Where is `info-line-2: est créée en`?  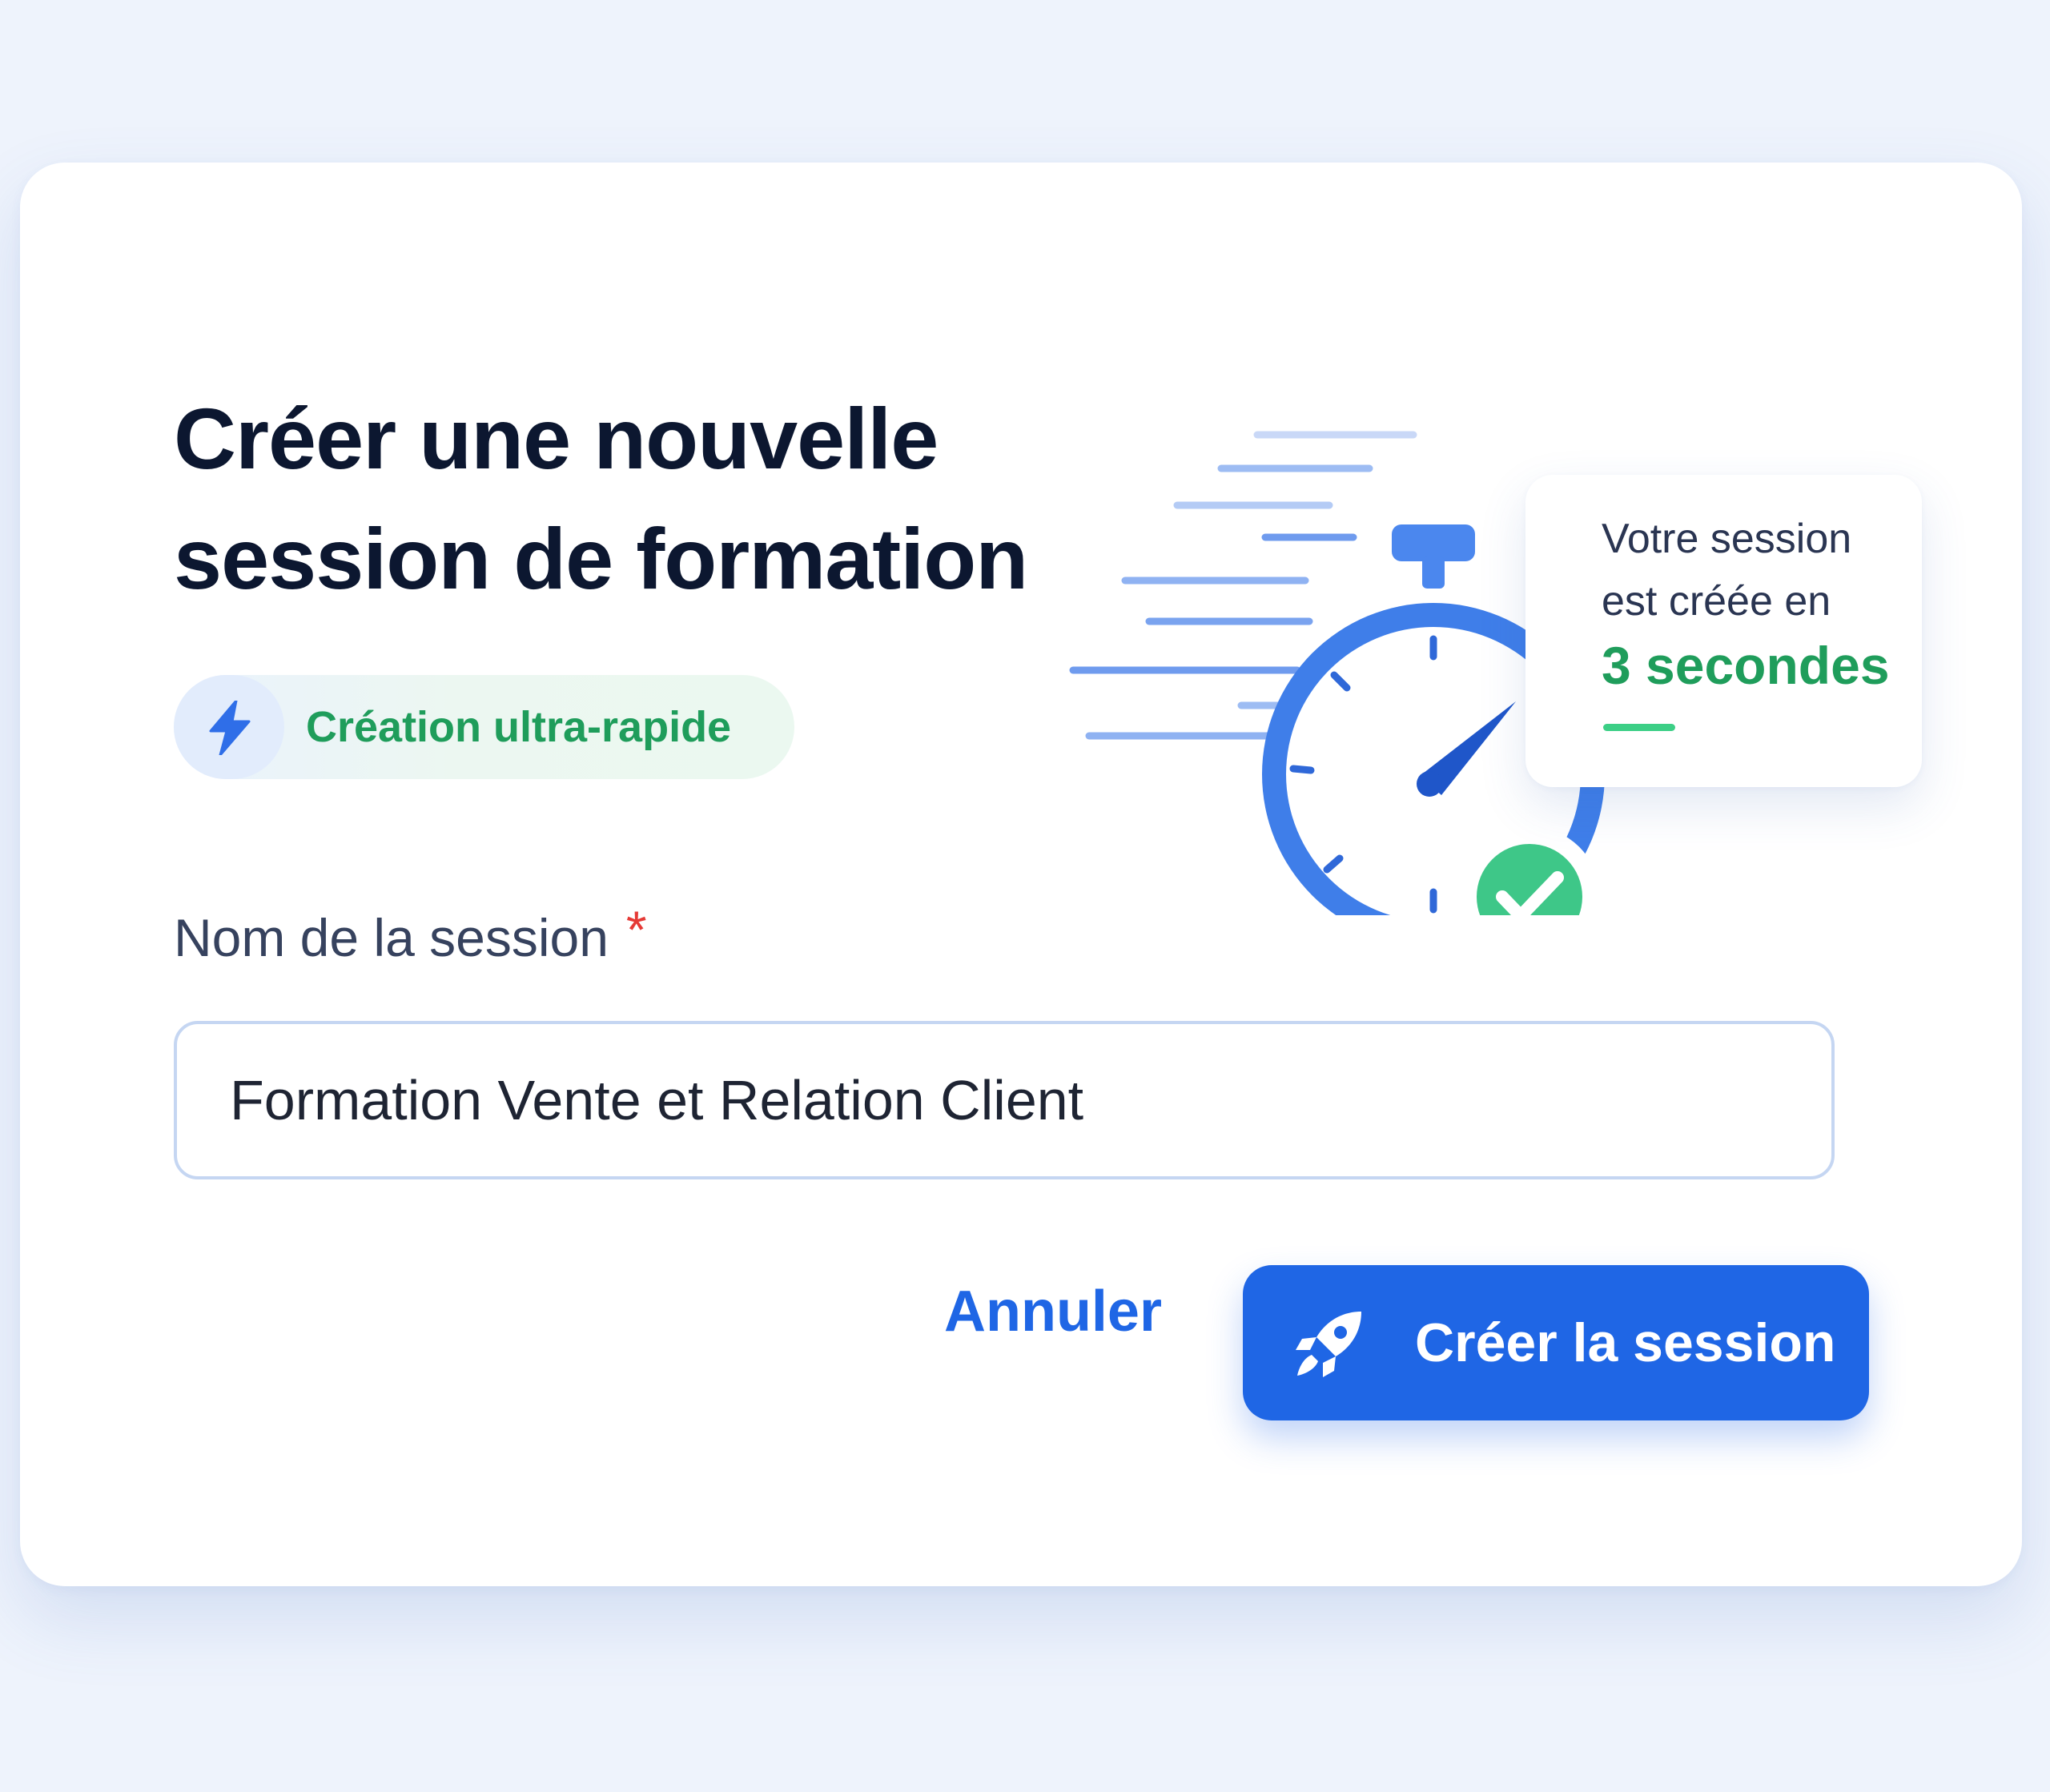 info-line-2: est créée en is located at coordinates (1716, 602).